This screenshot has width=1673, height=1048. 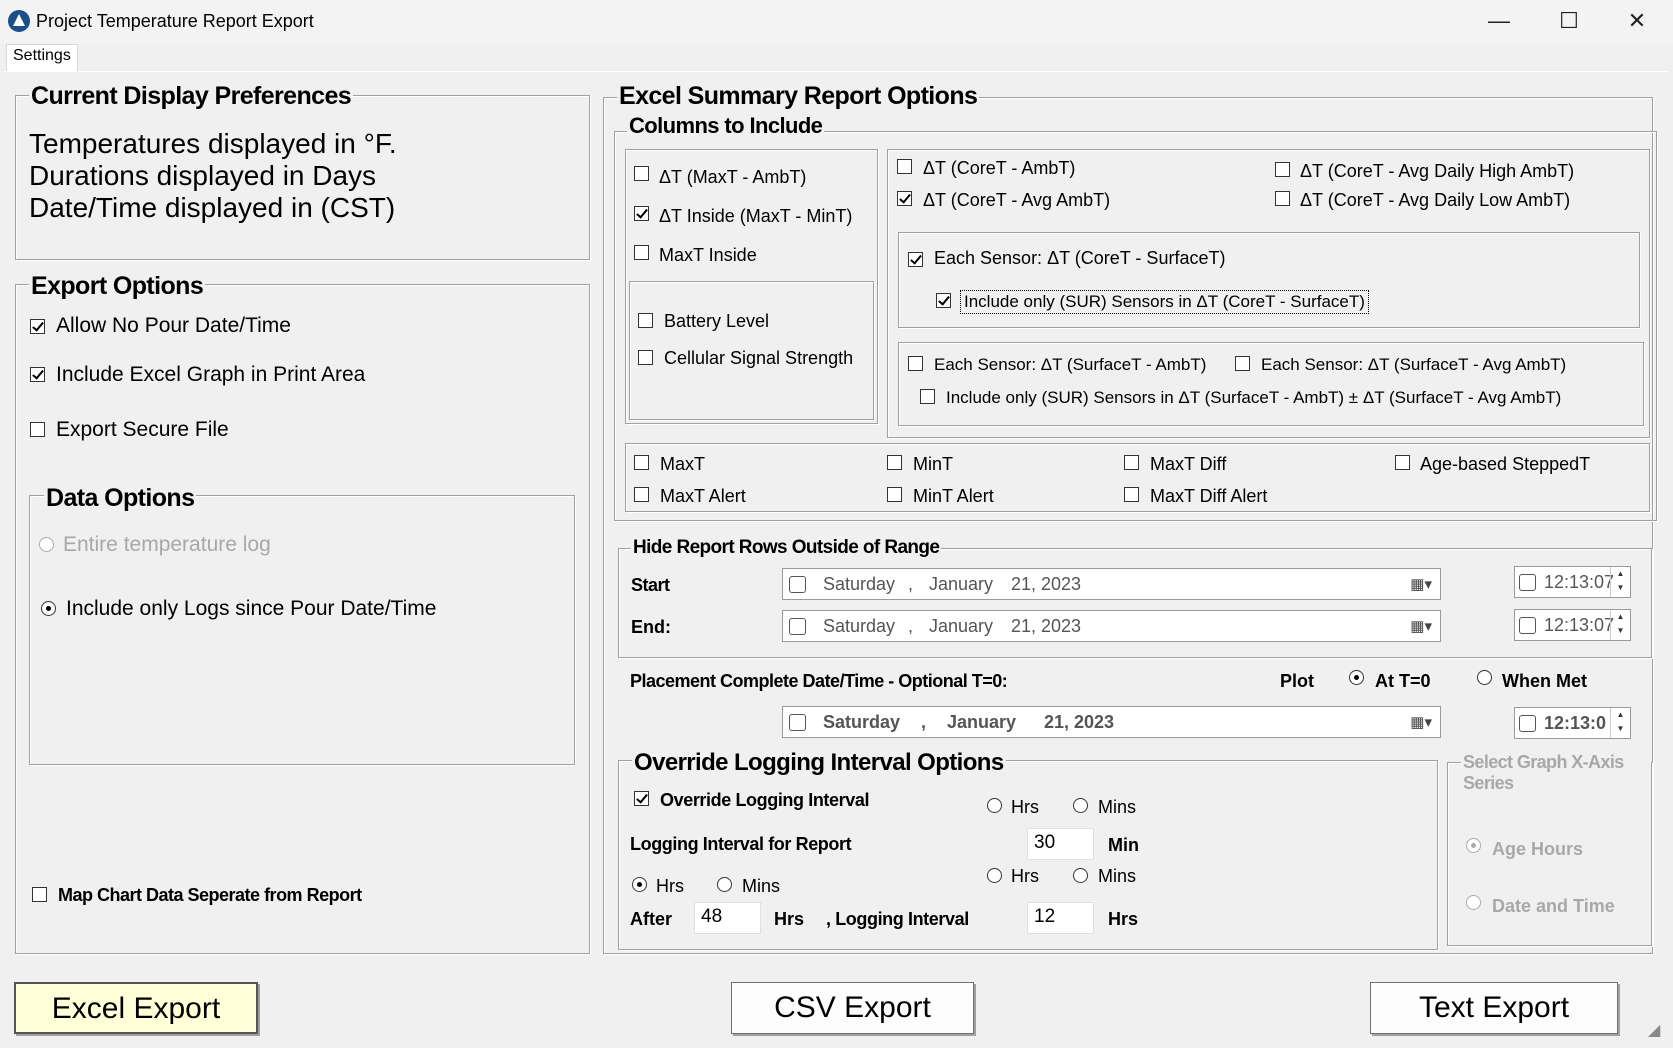 What do you see at coordinates (1131, 494) in the screenshot?
I see `maxt-diff-alert-checkbox` at bounding box center [1131, 494].